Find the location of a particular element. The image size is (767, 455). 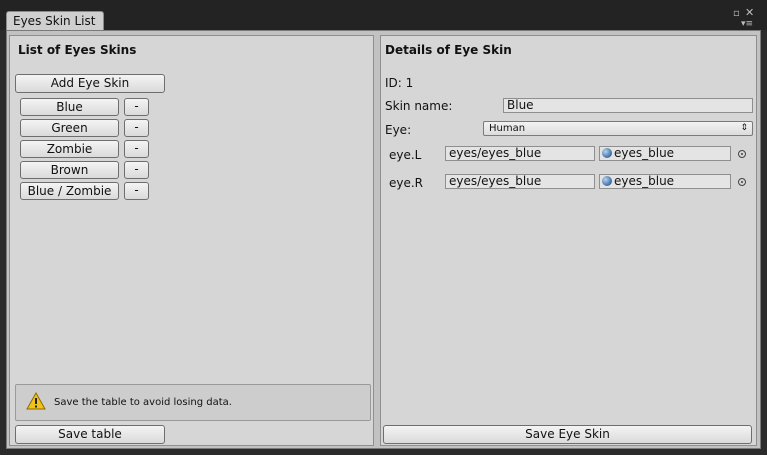

maximize-icon: ▫ is located at coordinates (736, 14).